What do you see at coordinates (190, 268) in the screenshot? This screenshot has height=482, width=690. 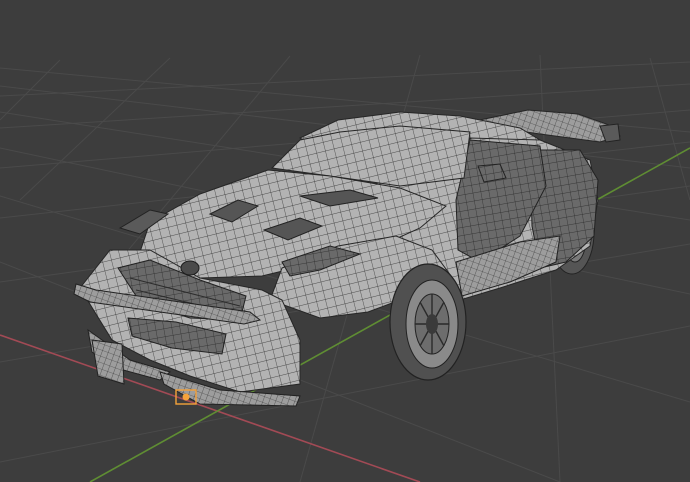 I see `badge` at bounding box center [190, 268].